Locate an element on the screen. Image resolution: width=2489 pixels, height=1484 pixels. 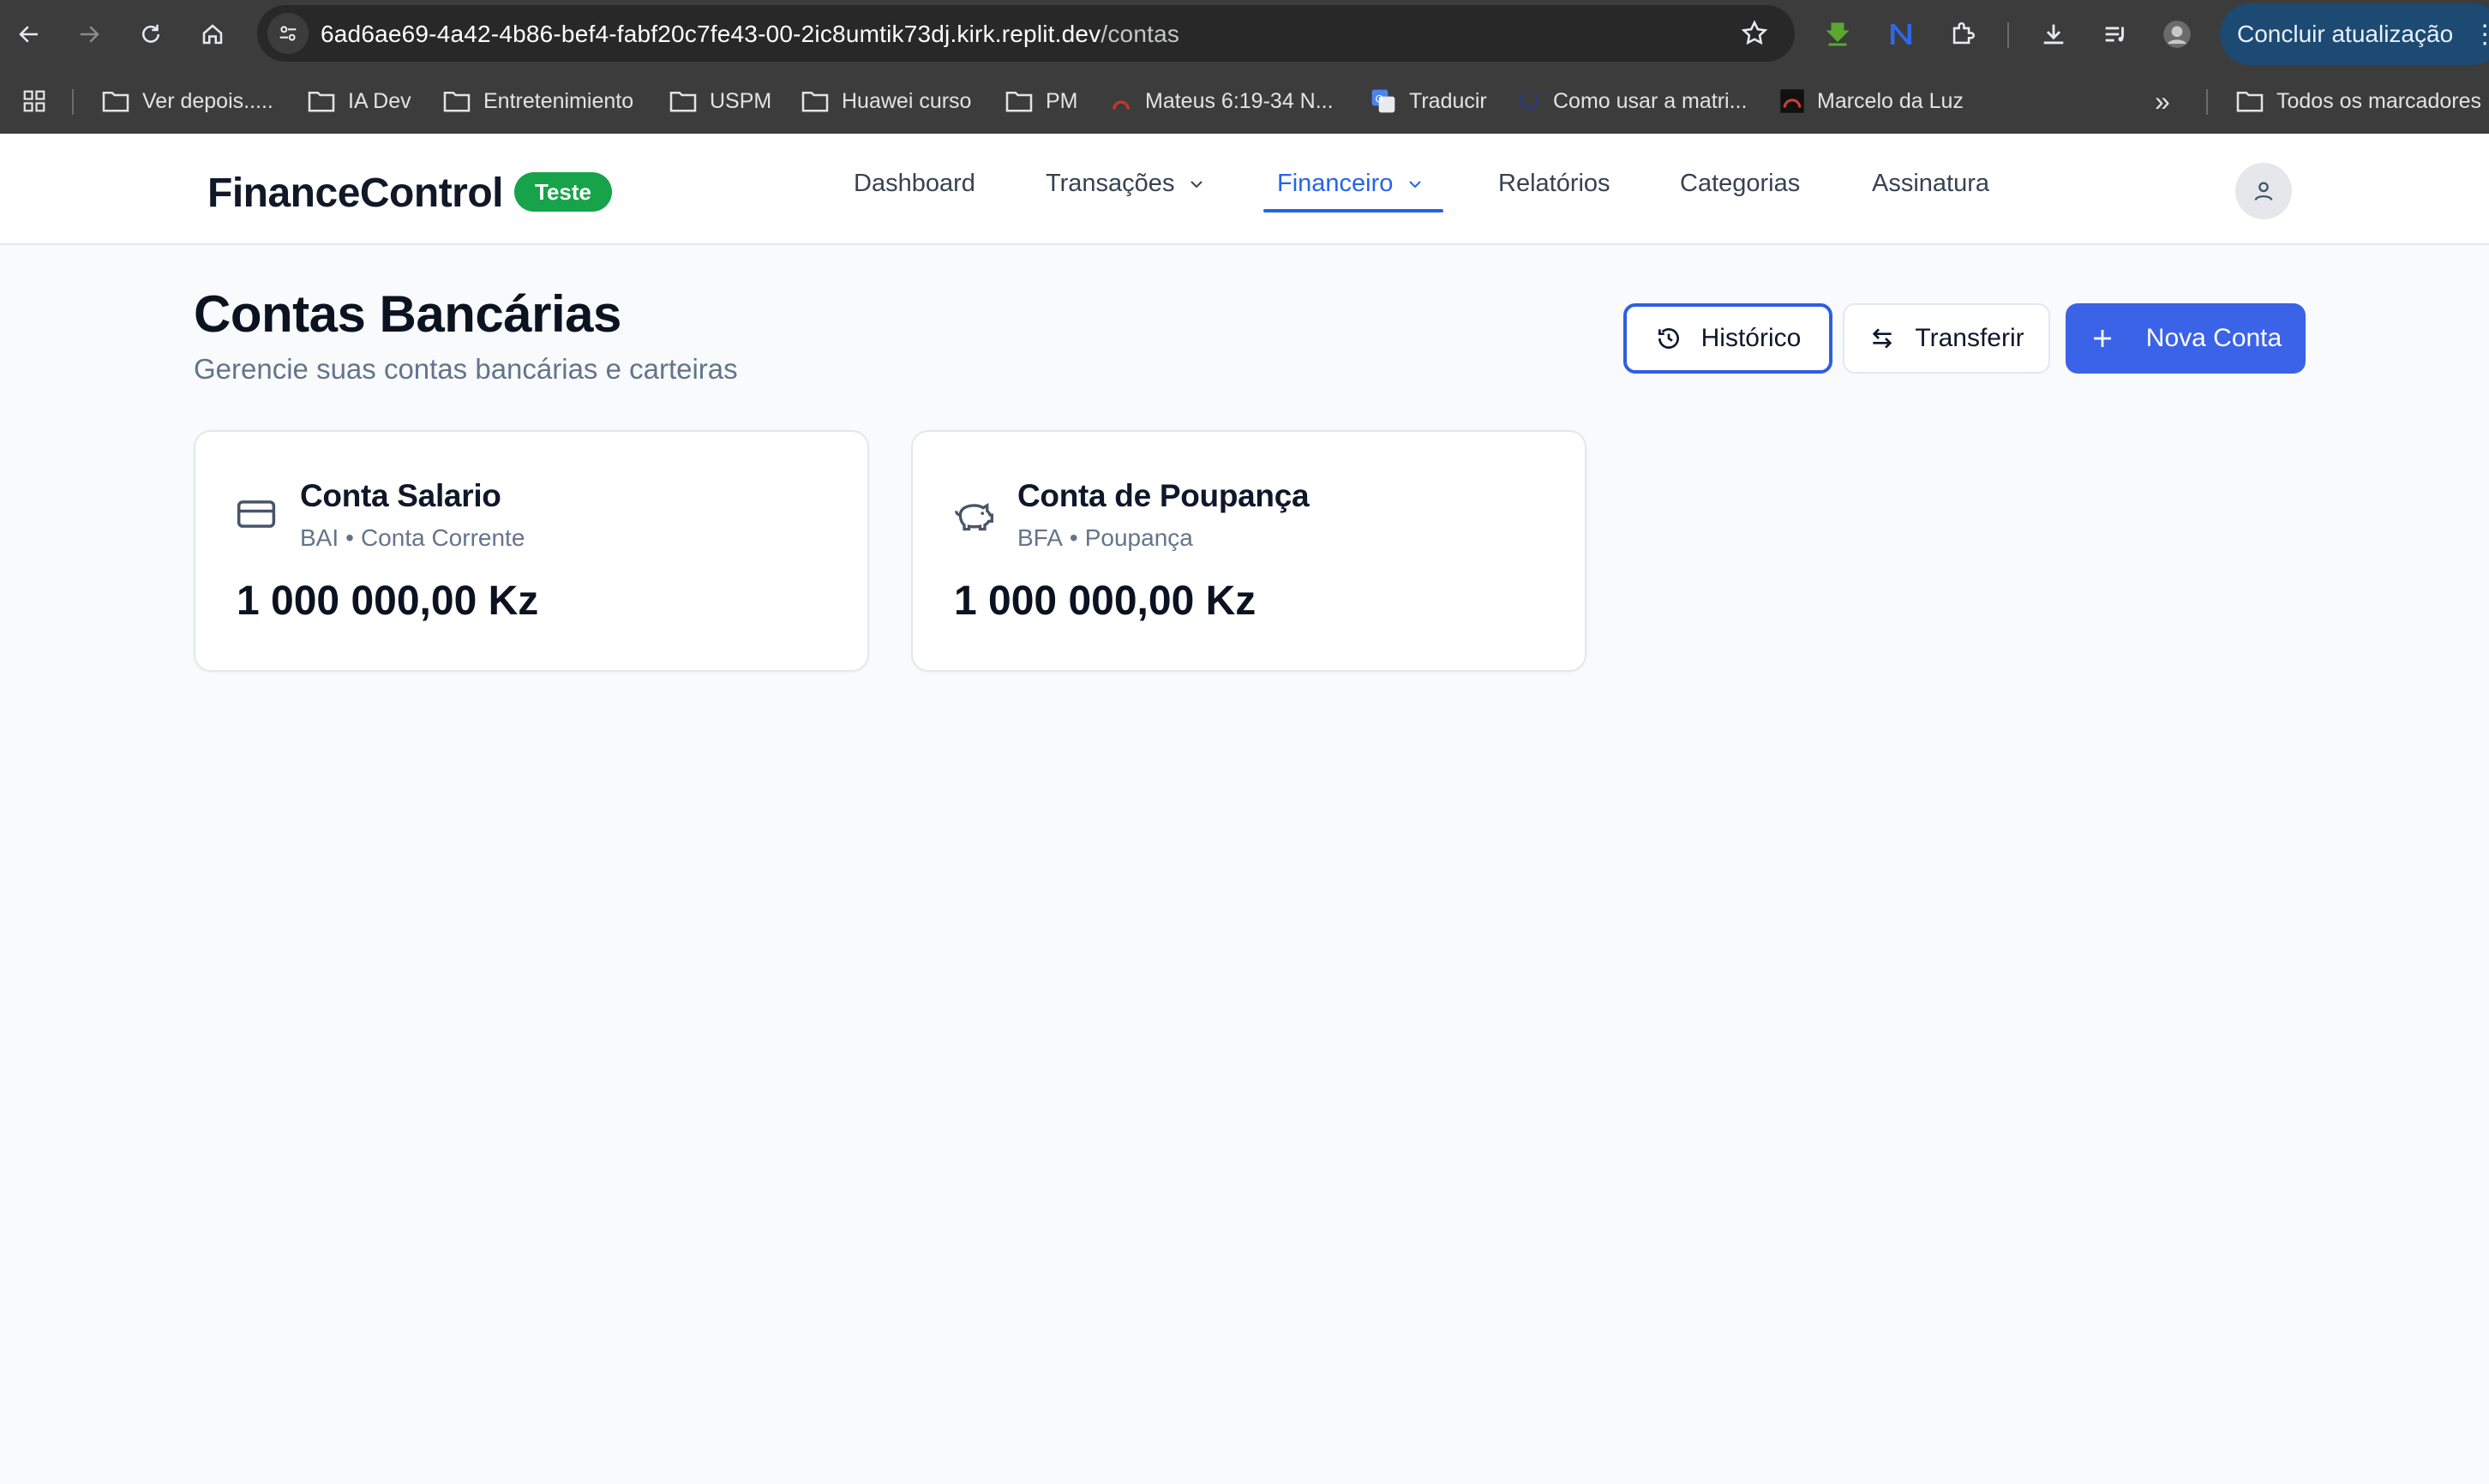
chevron-double-right-icon: » is located at coordinates (2162, 101).